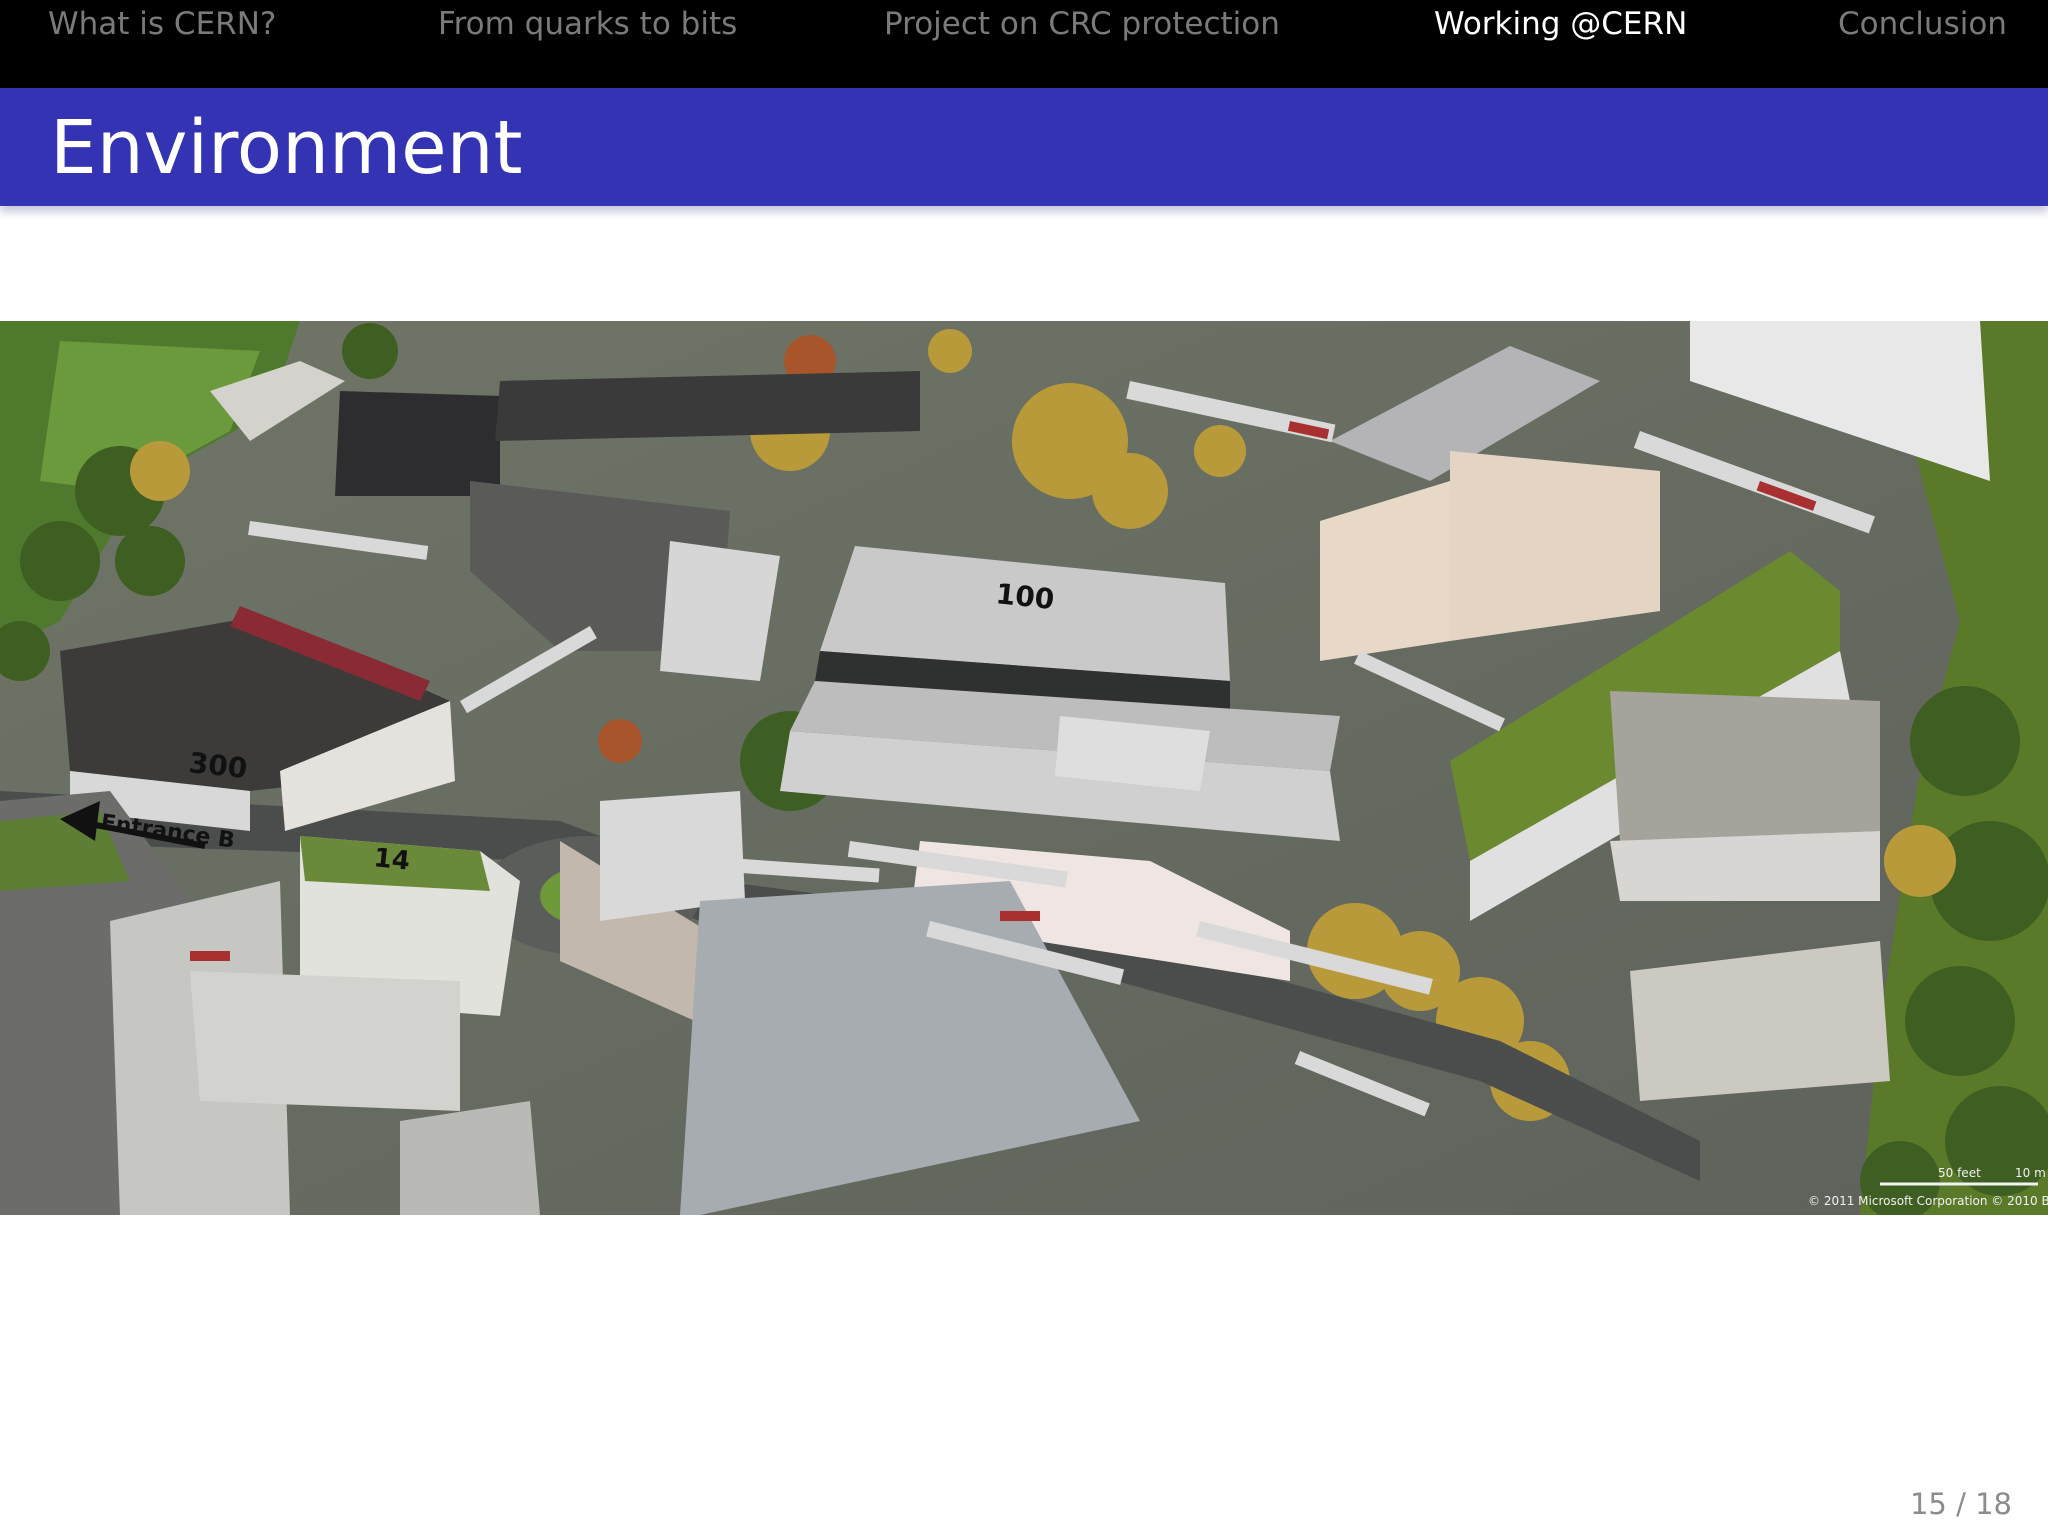  Describe the element at coordinates (1082, 24) in the screenshot. I see `nav-item-crc-protection: Project on CRC protection` at that location.